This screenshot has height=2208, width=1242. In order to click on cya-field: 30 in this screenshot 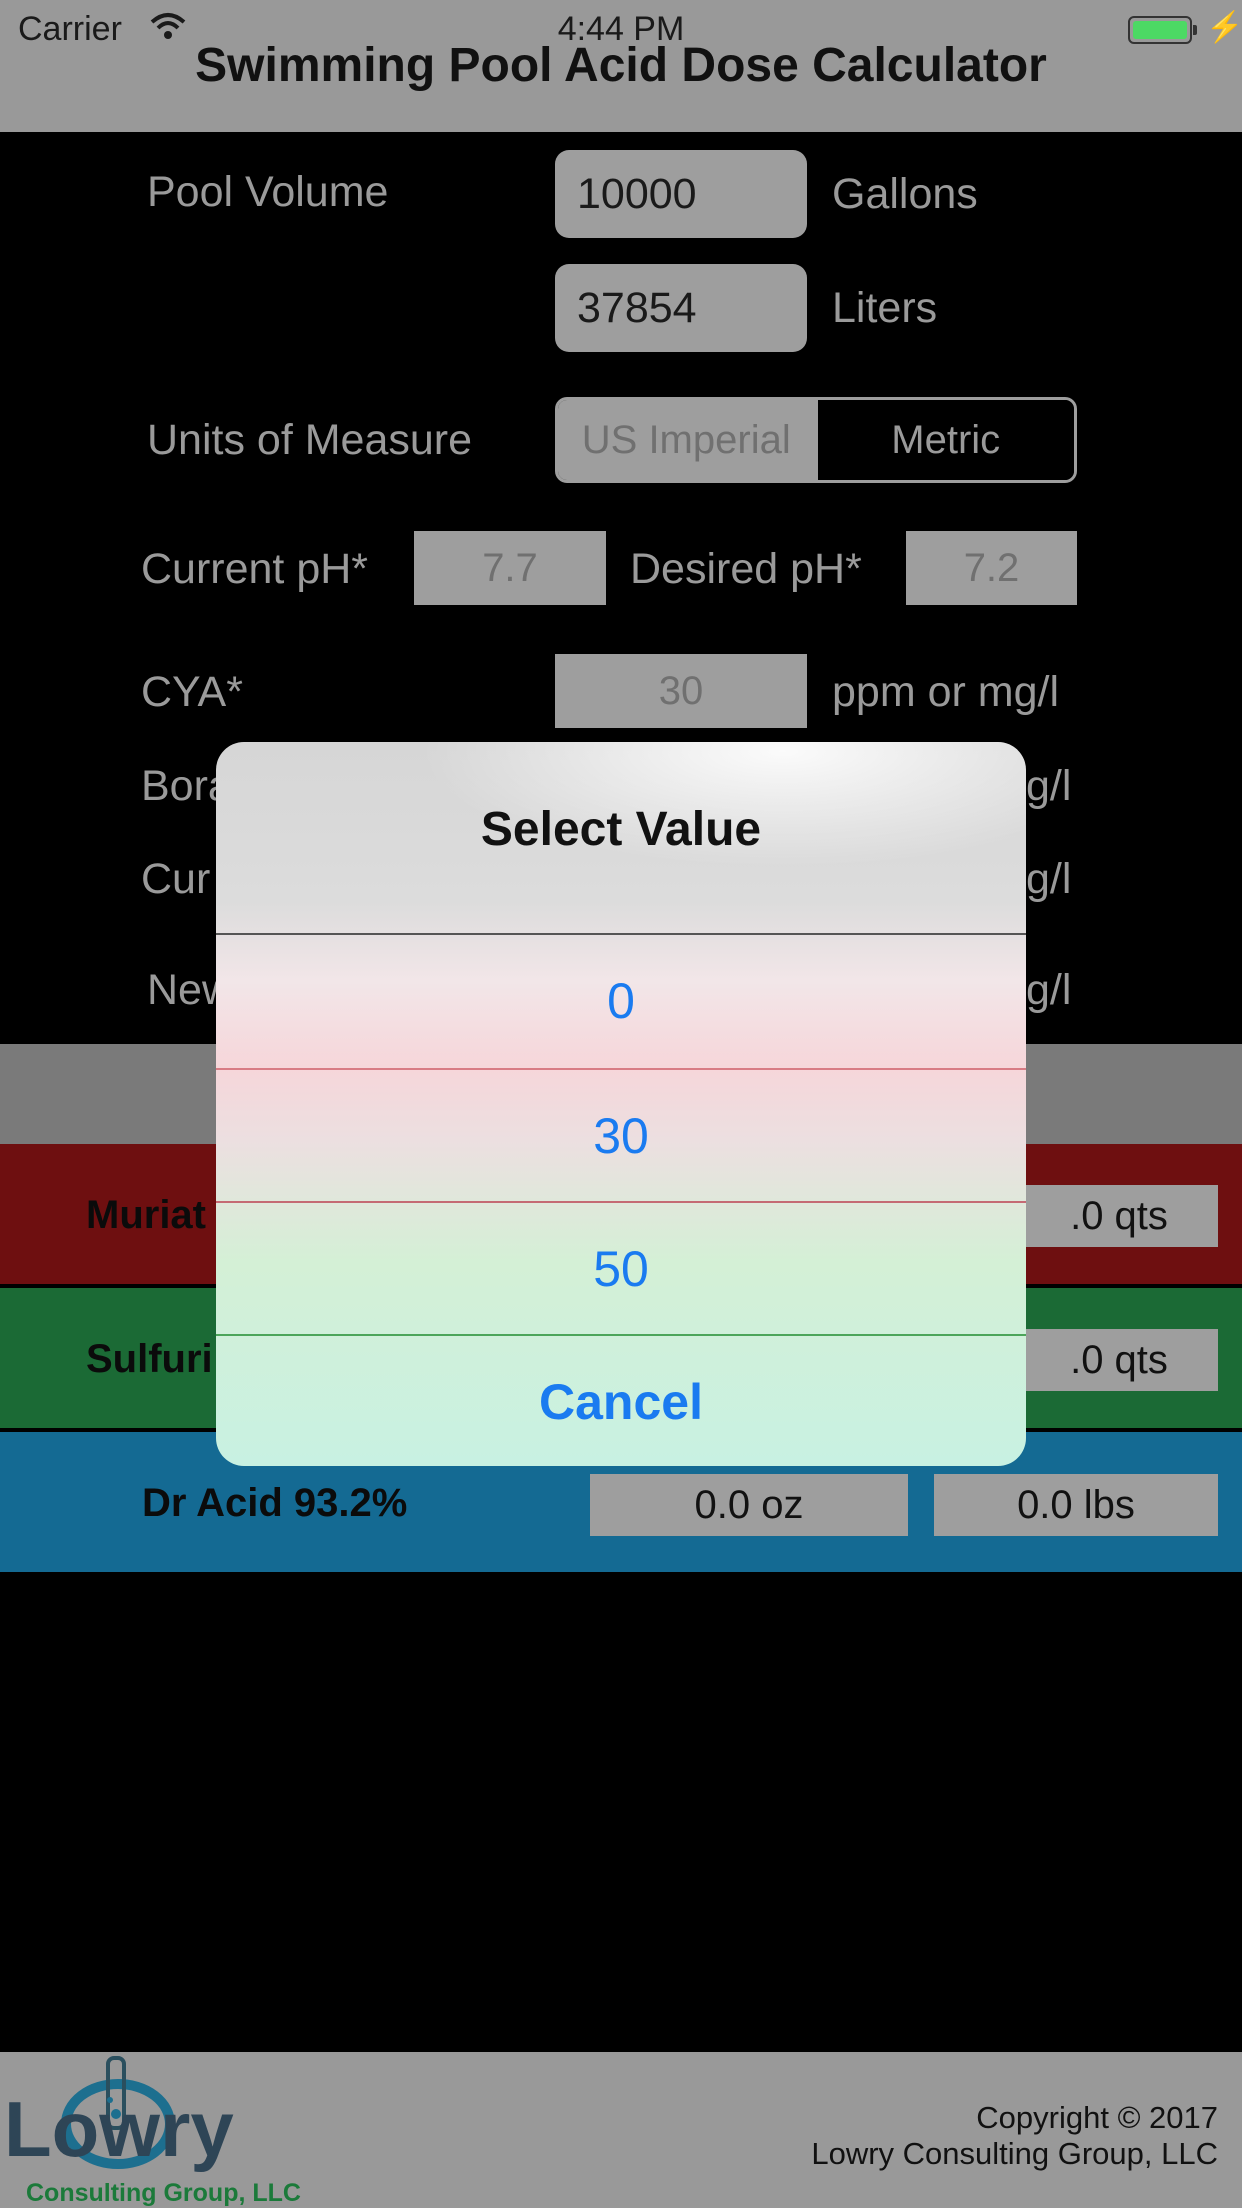, I will do `click(681, 691)`.